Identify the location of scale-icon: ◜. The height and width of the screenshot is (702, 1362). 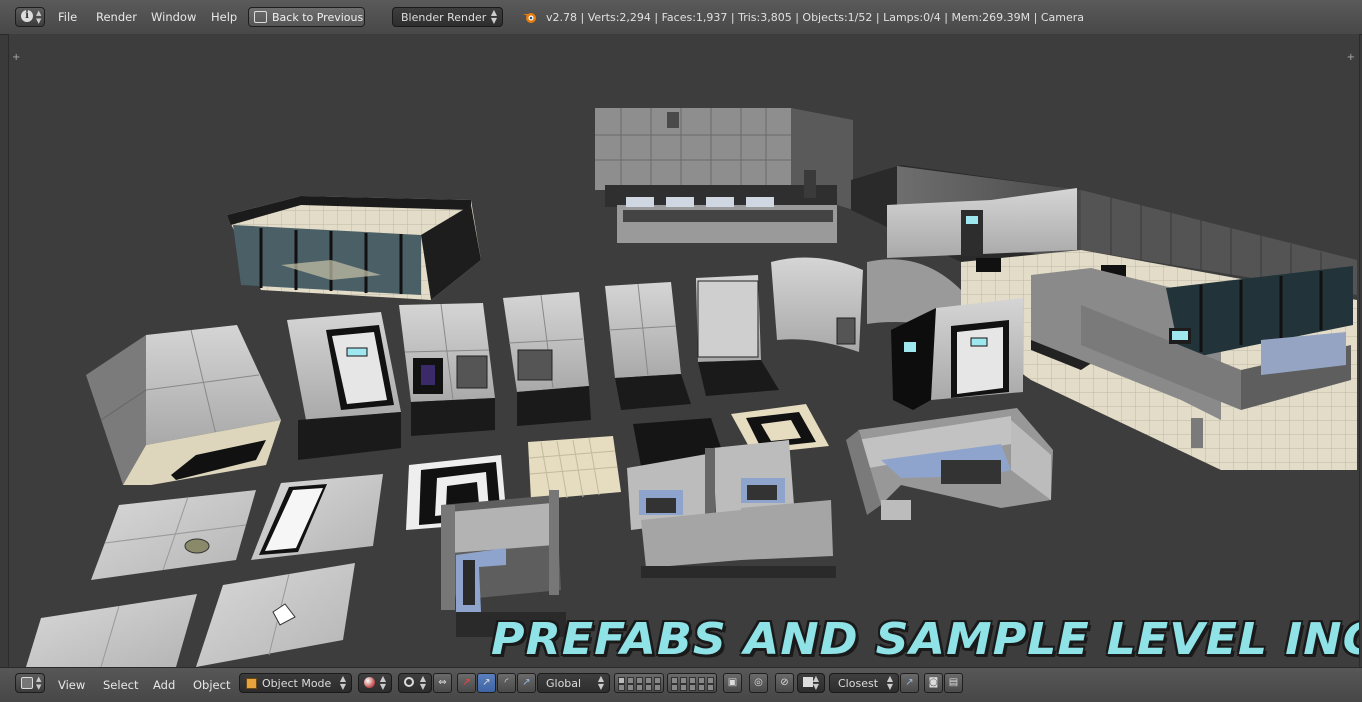
(506, 682).